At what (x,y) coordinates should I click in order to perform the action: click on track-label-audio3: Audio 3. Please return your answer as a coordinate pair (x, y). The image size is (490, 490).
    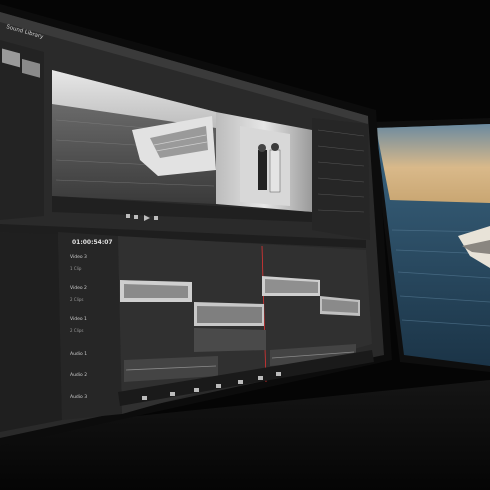
    Looking at the image, I should click on (78, 397).